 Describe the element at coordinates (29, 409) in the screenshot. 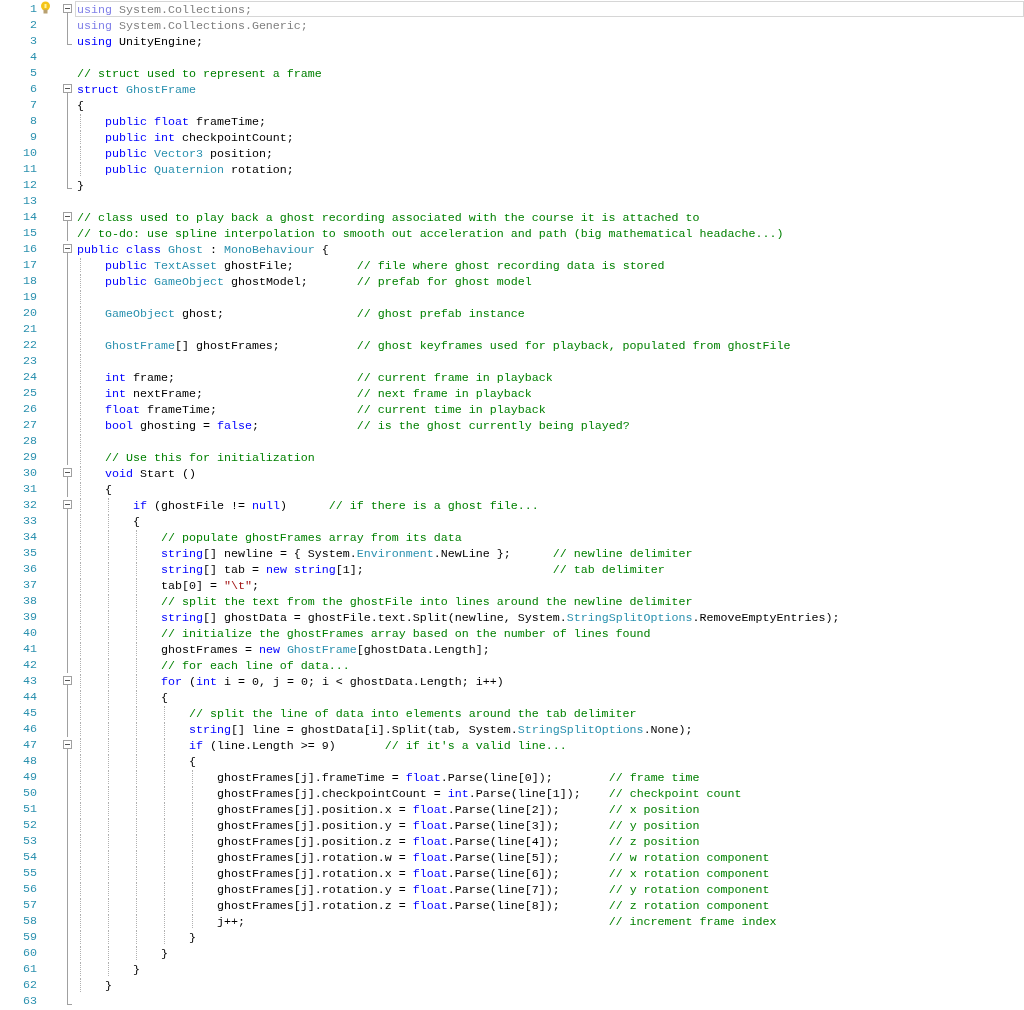

I see `line-number: 26` at that location.